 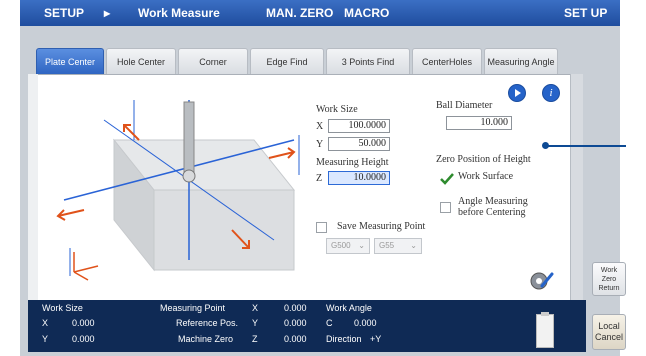 What do you see at coordinates (193, 308) in the screenshot?
I see `status-measuring-point-label: Measuring Point` at bounding box center [193, 308].